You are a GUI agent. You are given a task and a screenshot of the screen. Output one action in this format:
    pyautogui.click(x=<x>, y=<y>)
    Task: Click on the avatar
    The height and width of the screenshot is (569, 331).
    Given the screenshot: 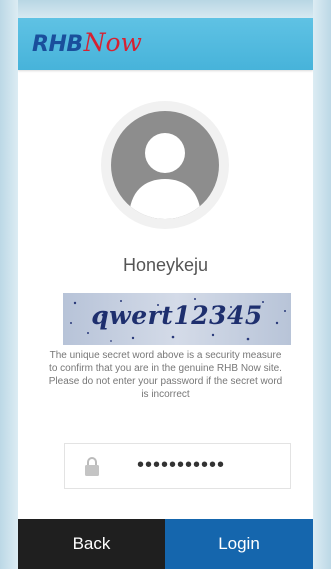 What is the action you would take?
    pyautogui.click(x=165, y=165)
    